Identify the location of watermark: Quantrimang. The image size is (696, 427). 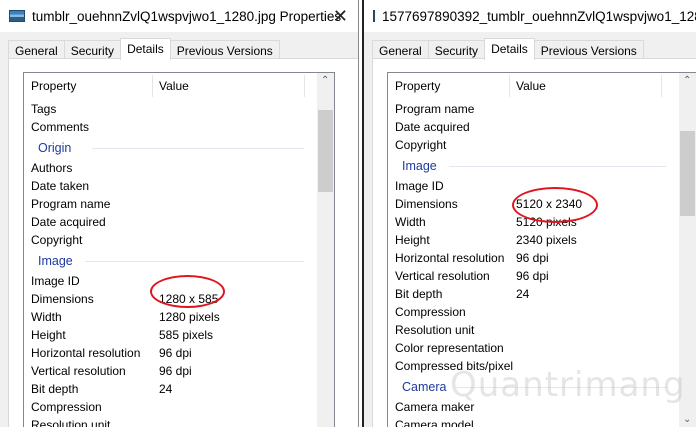
(568, 385).